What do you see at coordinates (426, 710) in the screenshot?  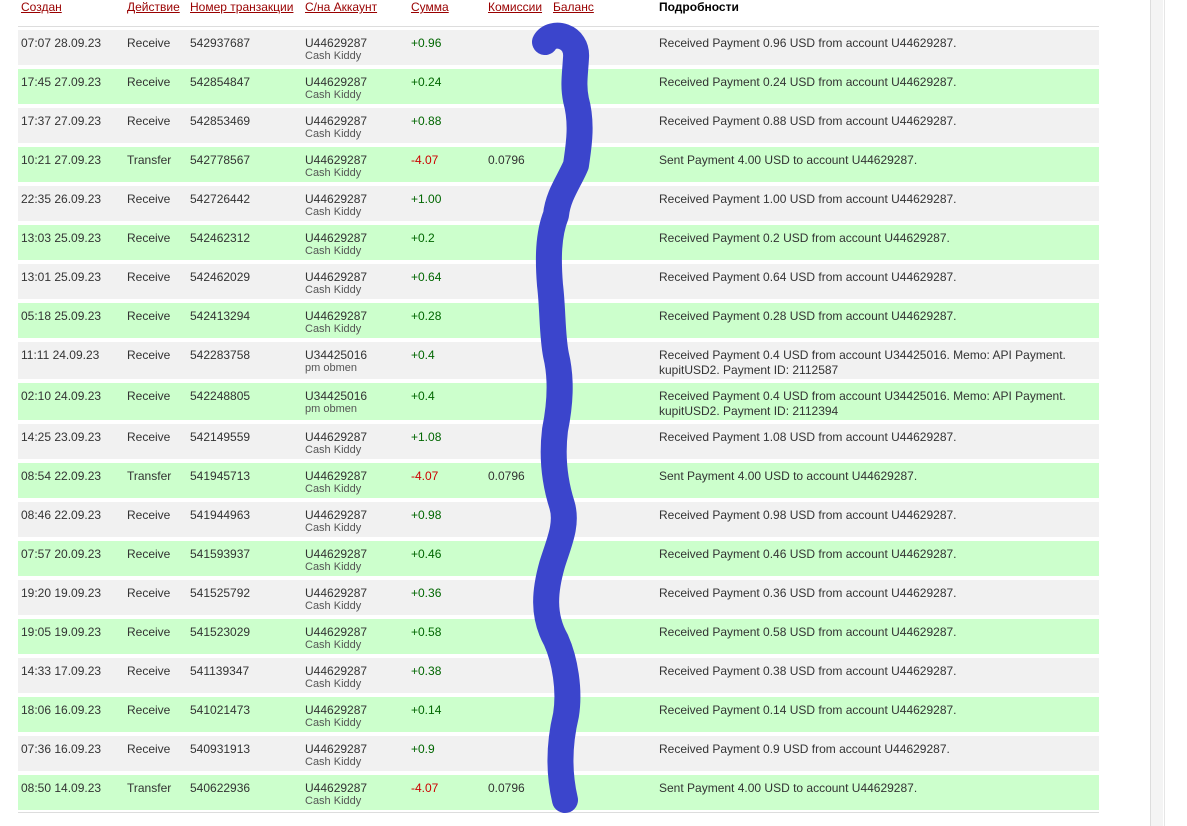 I see `cell-amount: +0.14` at bounding box center [426, 710].